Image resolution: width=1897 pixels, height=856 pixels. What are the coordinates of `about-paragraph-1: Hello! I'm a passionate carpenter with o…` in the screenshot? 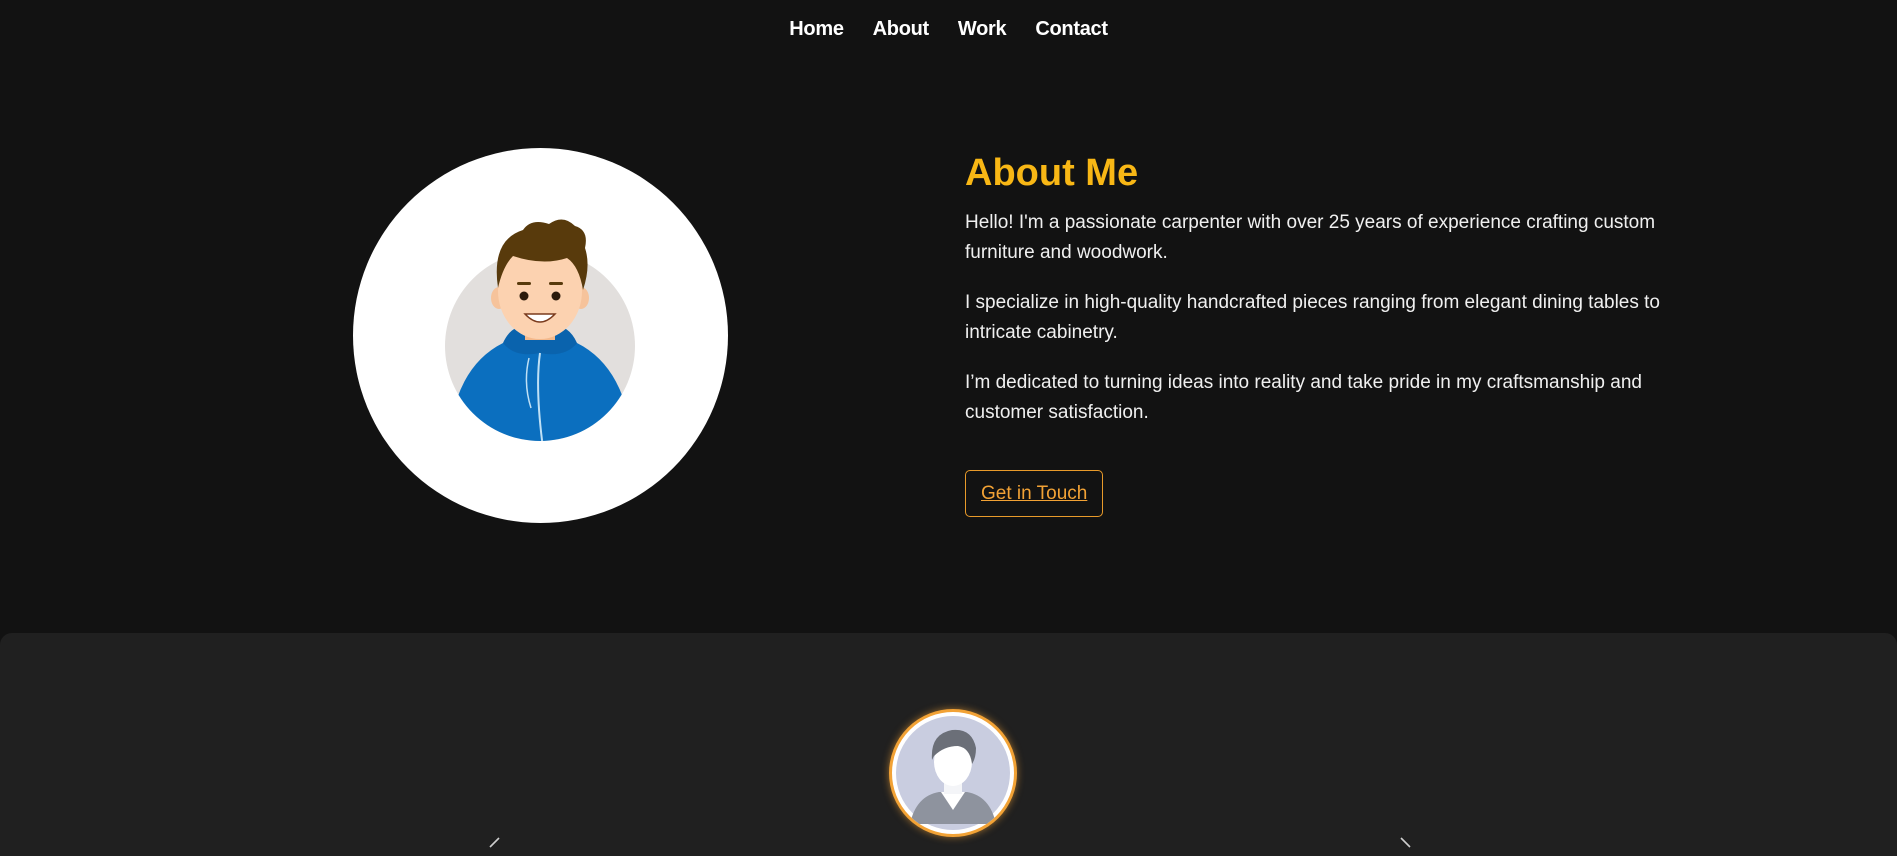 It's located at (1310, 237).